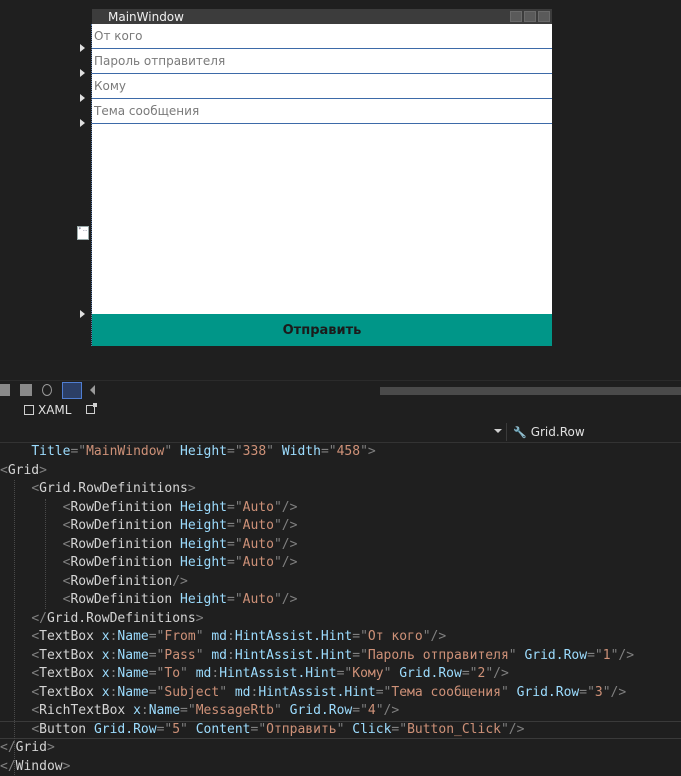 The width and height of the screenshot is (681, 776). What do you see at coordinates (322, 330) in the screenshot?
I see `send-button: Отправить` at bounding box center [322, 330].